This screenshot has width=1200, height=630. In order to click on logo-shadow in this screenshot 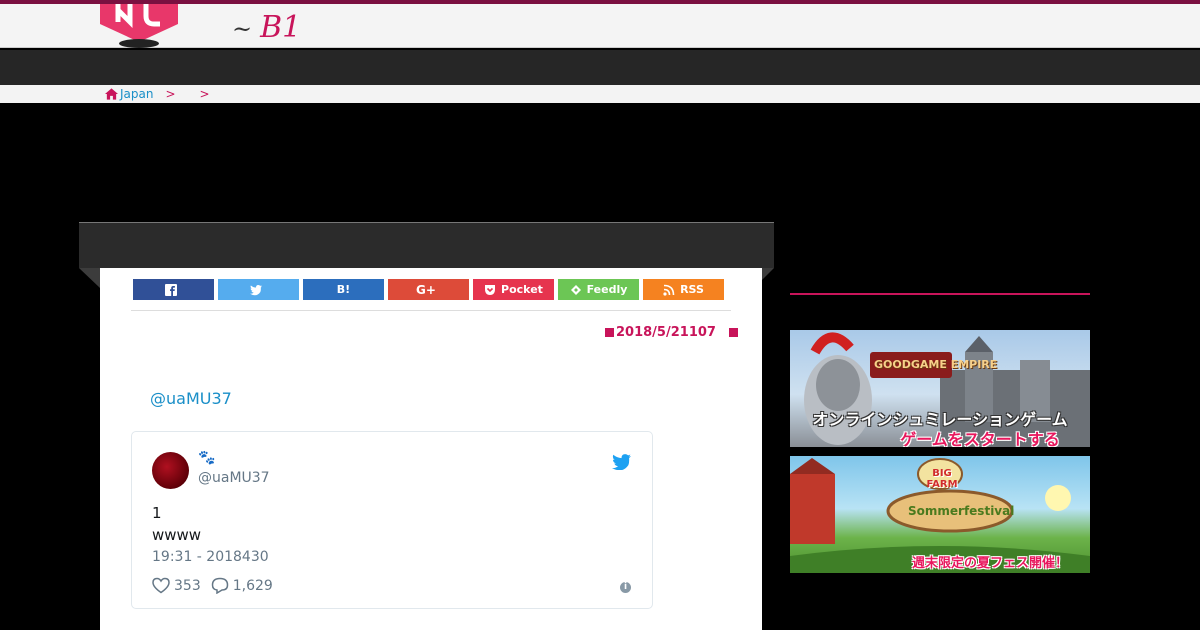, I will do `click(139, 43)`.